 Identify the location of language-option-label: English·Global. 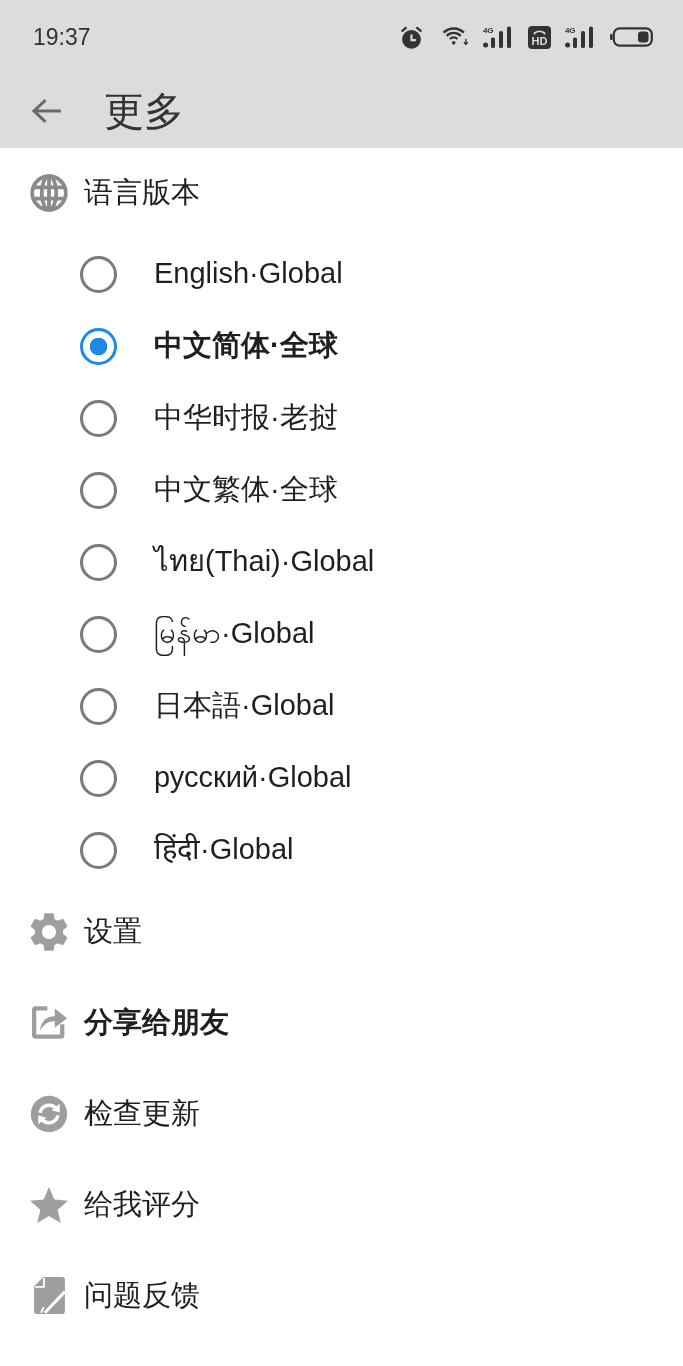
(248, 274).